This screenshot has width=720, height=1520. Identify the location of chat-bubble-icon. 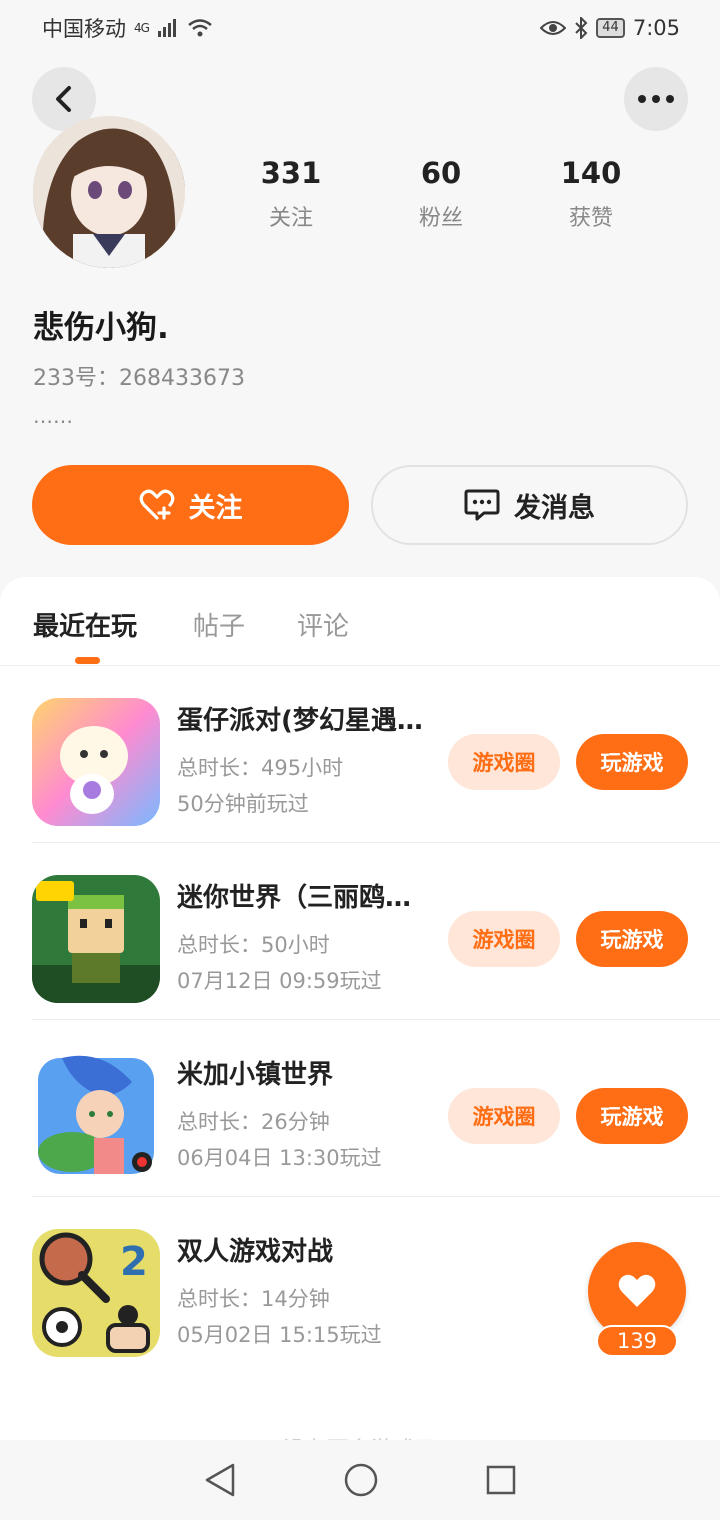
(482, 505).